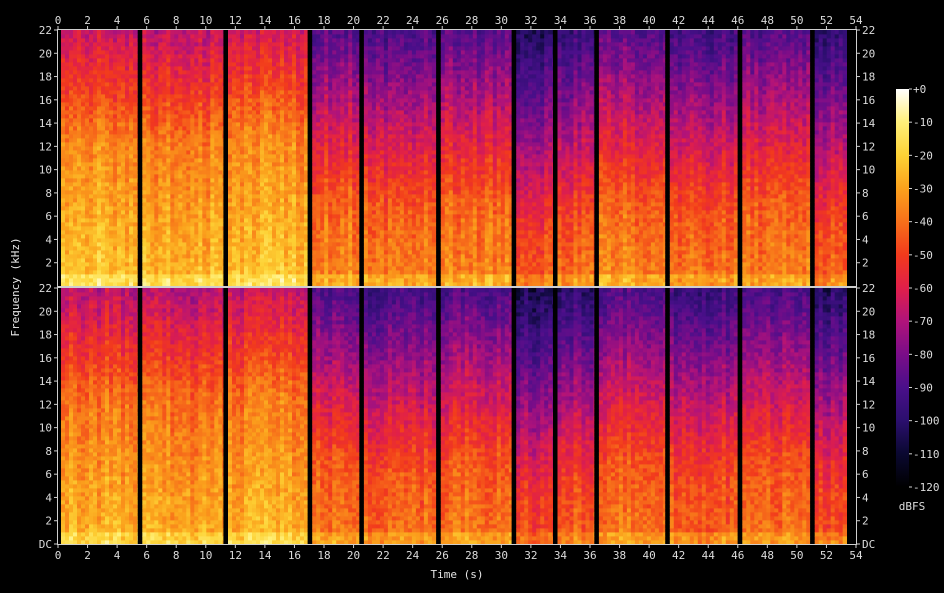 The height and width of the screenshot is (593, 944). Describe the element at coordinates (737, 20) in the screenshot. I see `x-tick-label: 46` at that location.